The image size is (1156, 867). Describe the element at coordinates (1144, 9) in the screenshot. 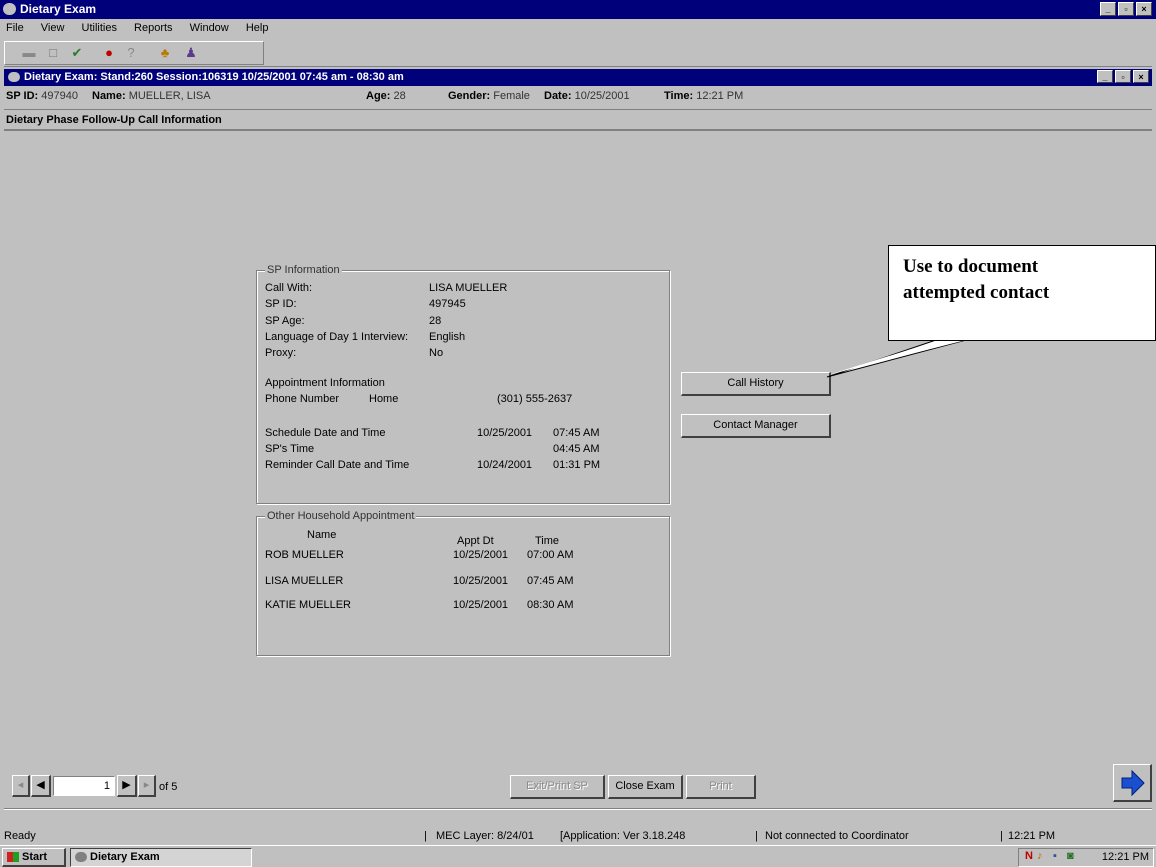

I see `close-button: ×` at that location.